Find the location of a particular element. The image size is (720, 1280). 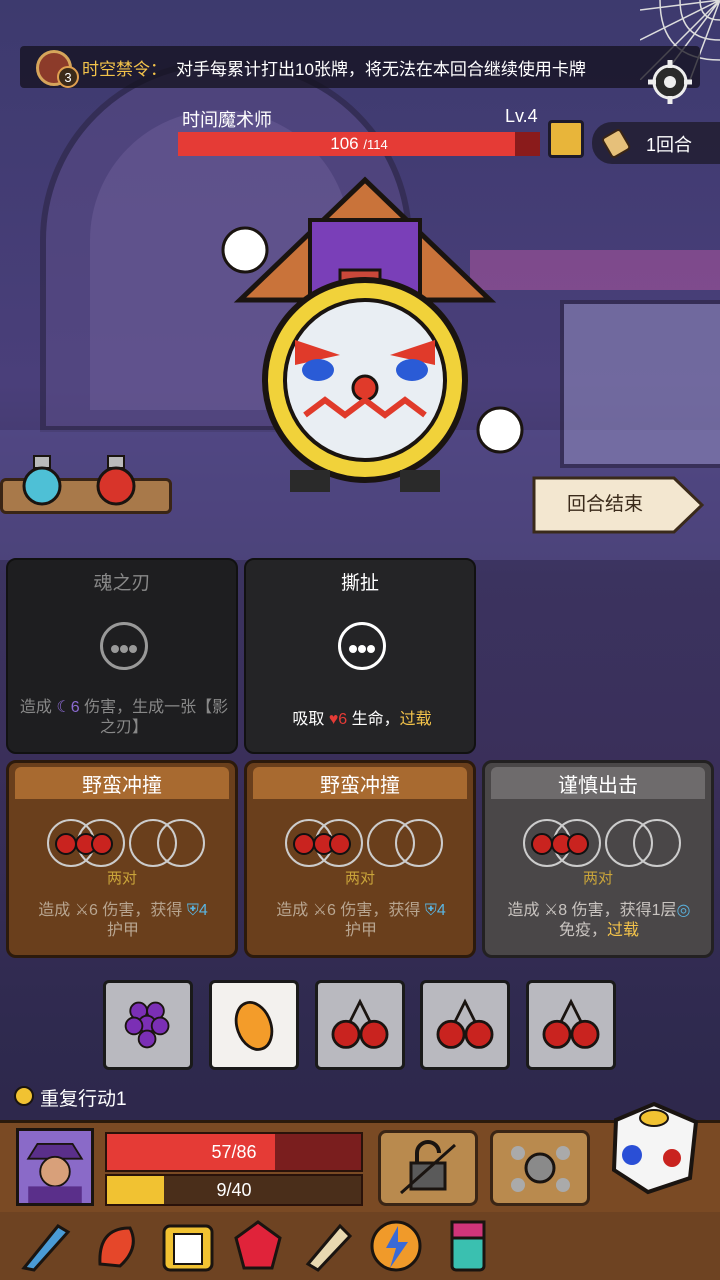

roll-dice-button is located at coordinates (654, 1148).